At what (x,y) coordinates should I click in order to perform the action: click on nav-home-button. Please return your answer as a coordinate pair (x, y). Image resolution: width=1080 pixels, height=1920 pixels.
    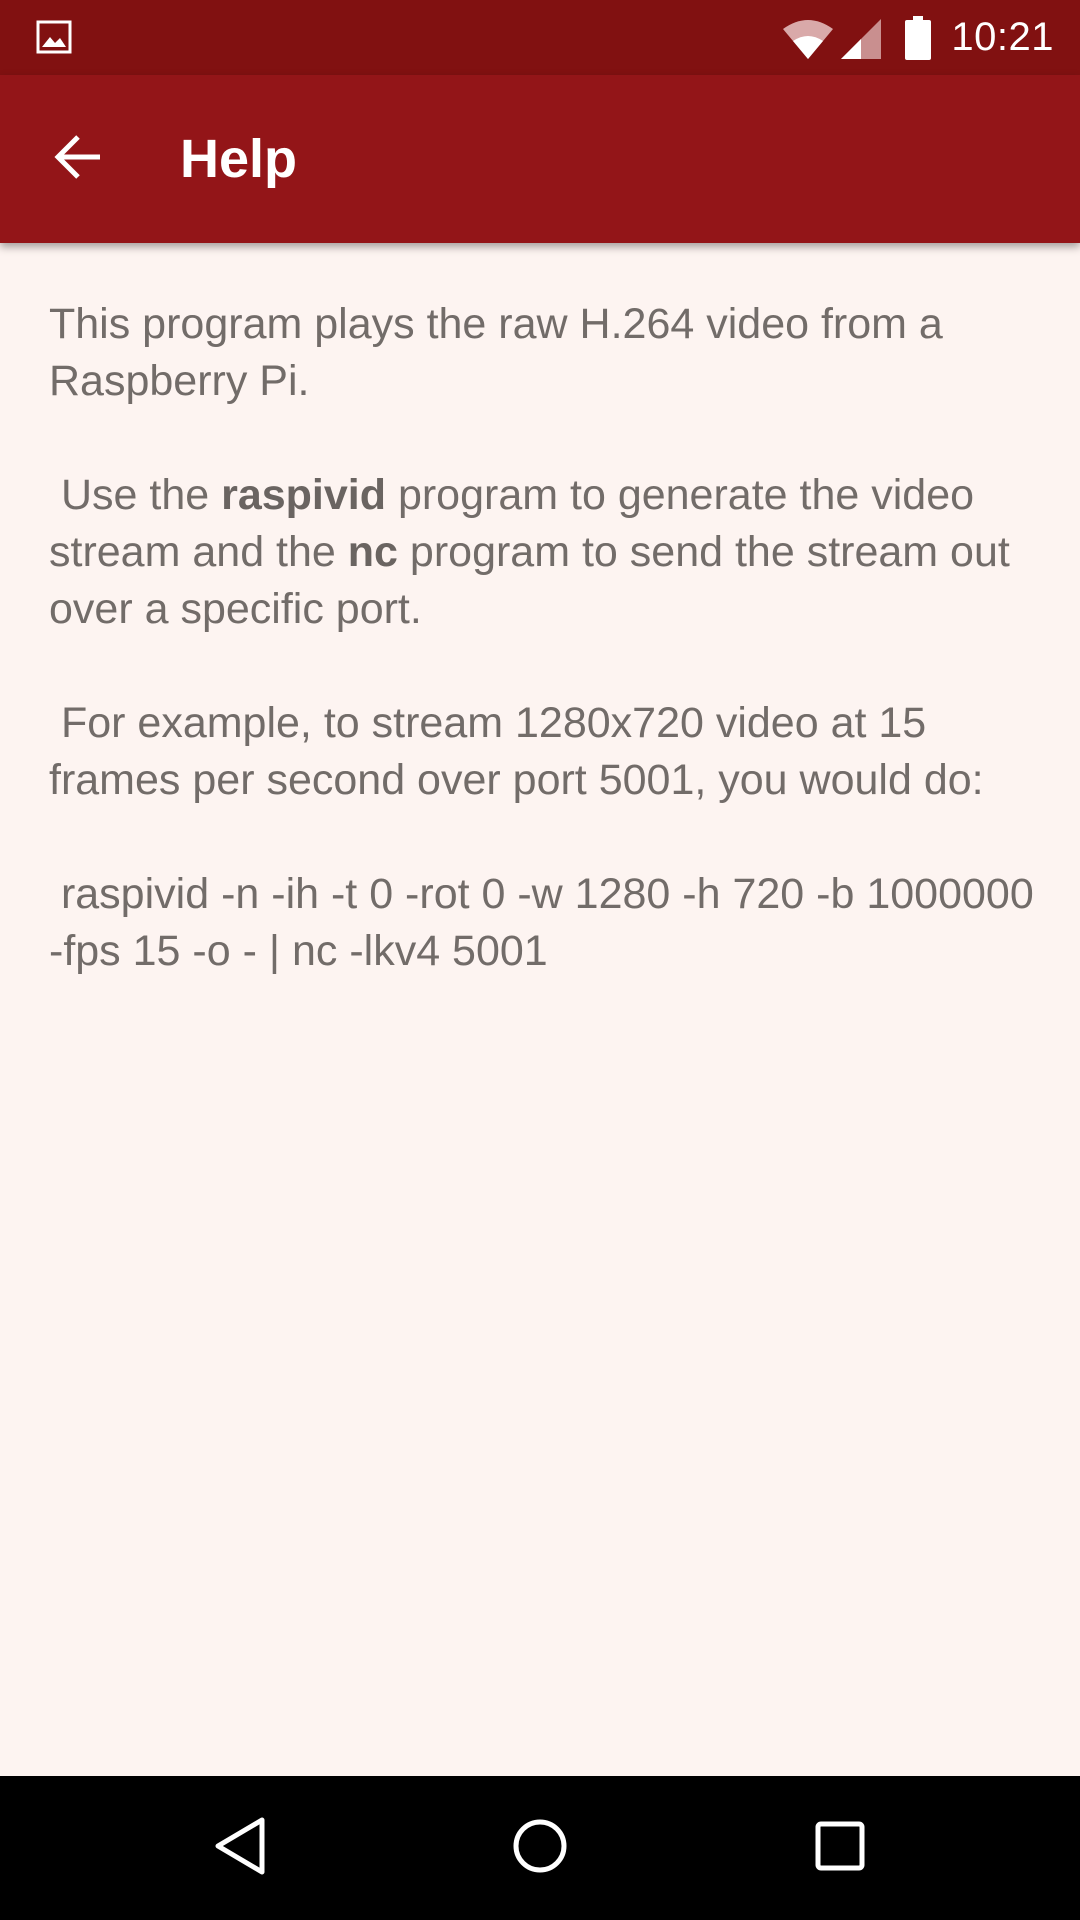
    Looking at the image, I should click on (540, 1848).